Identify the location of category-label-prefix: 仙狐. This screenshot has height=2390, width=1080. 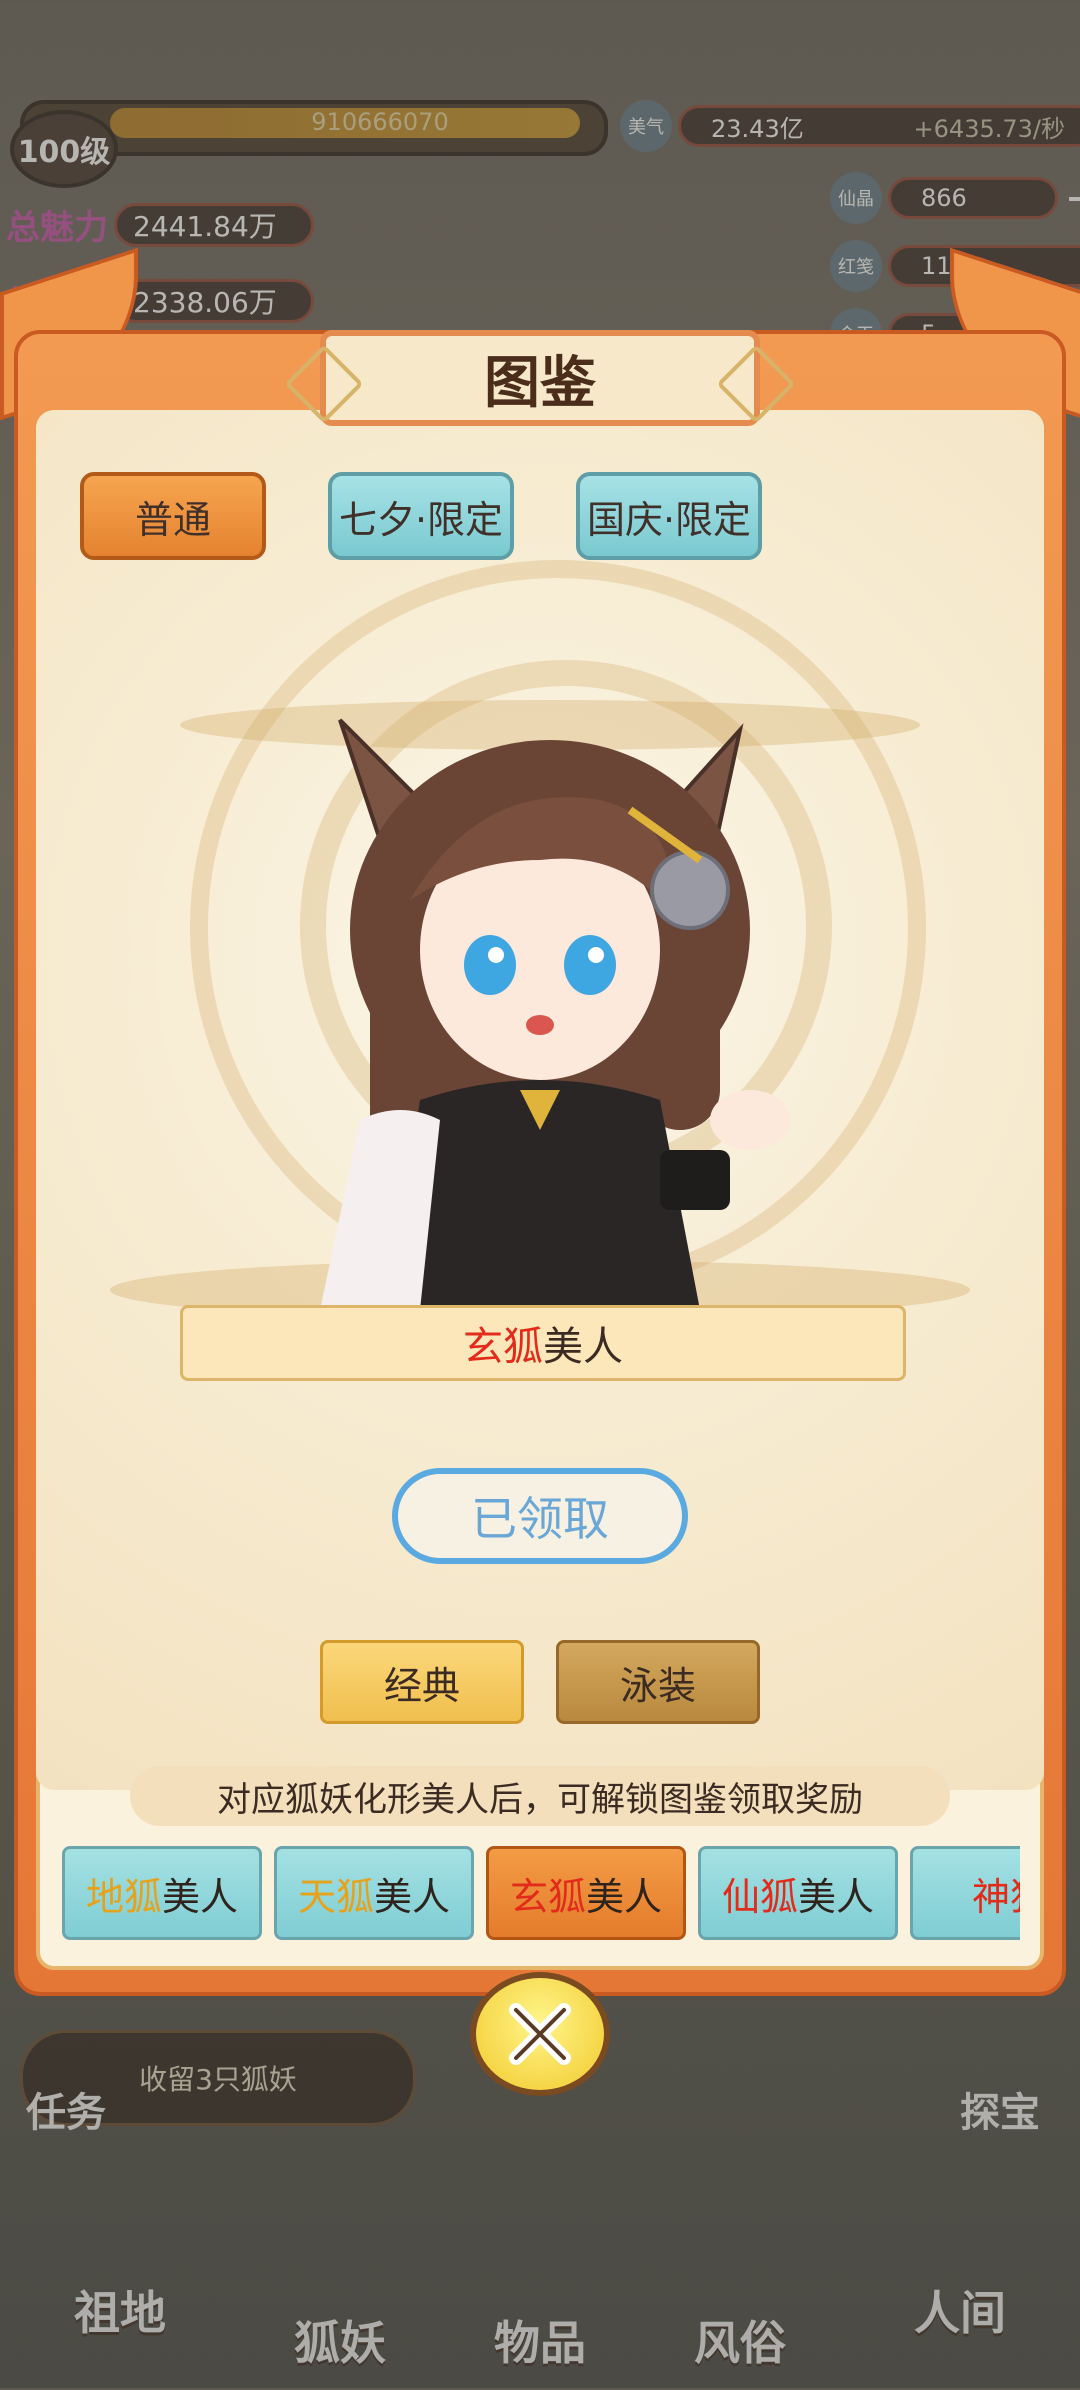
(759, 1896).